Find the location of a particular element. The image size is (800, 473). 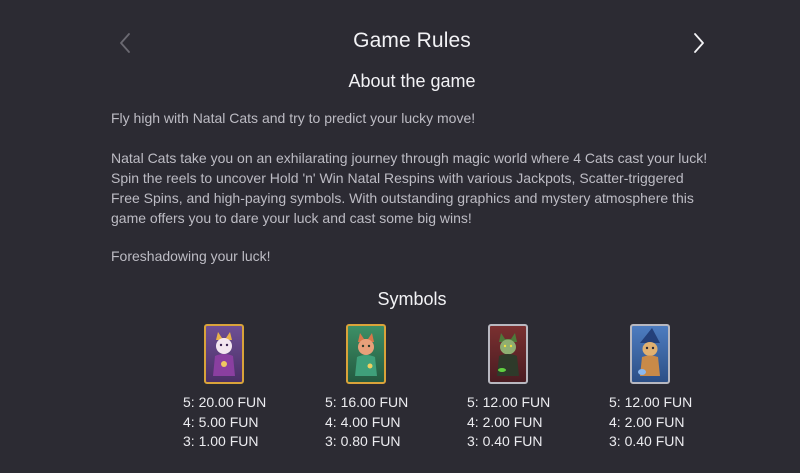

symbol-paytable: 5: 16.00 FUN 4: 4.00 FUN 3: 0.80 FUN is located at coordinates (380, 422).